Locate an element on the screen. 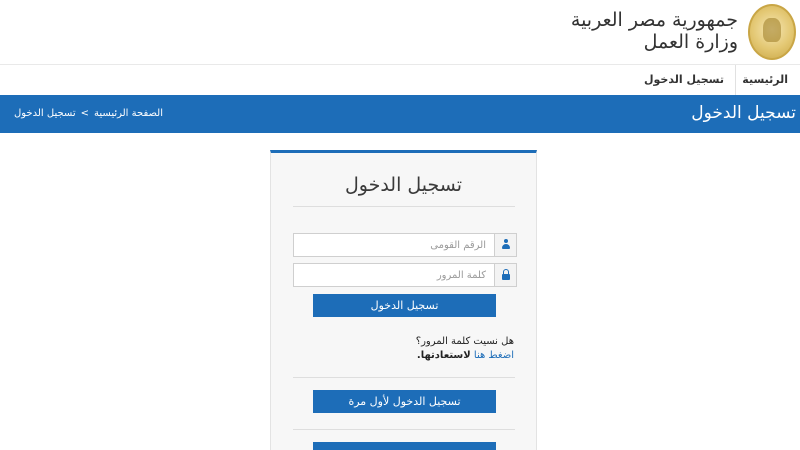 The image size is (800, 450). user-icon is located at coordinates (506, 245).